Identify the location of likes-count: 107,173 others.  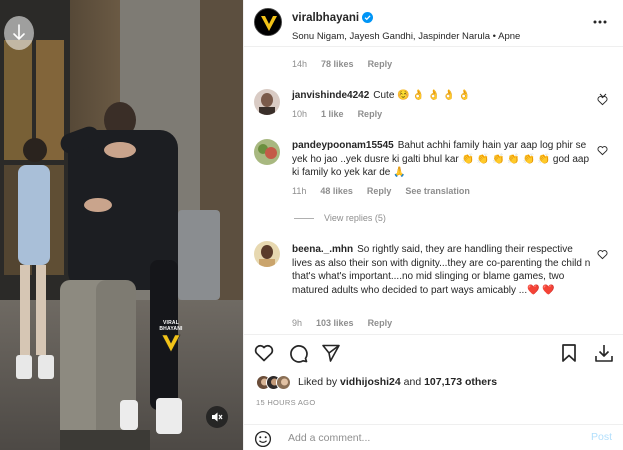
(460, 382).